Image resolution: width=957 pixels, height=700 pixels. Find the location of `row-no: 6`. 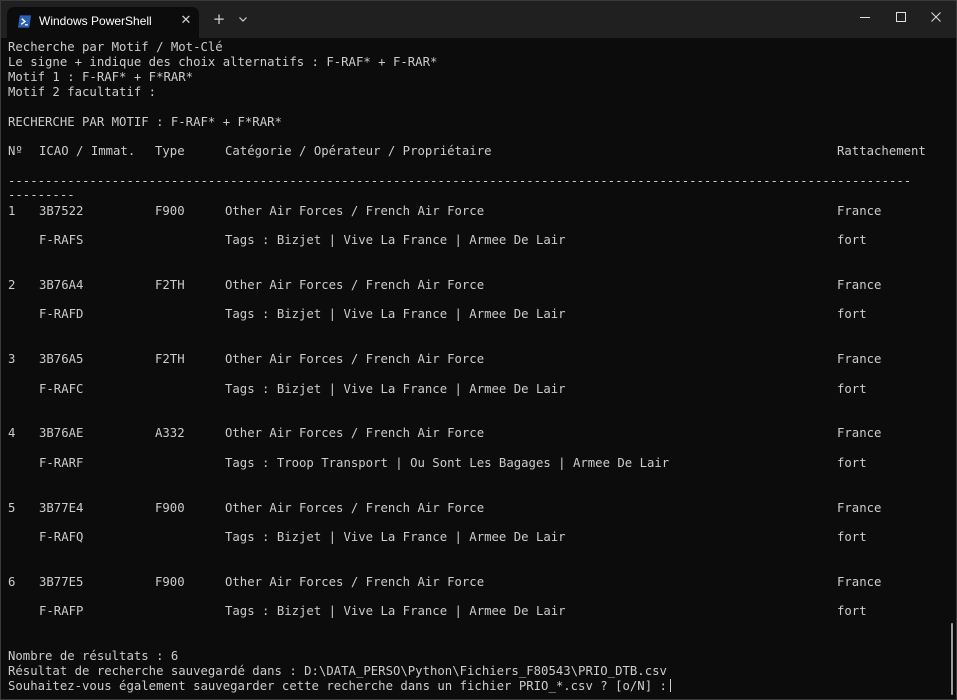

row-no: 6 is located at coordinates (12, 582).